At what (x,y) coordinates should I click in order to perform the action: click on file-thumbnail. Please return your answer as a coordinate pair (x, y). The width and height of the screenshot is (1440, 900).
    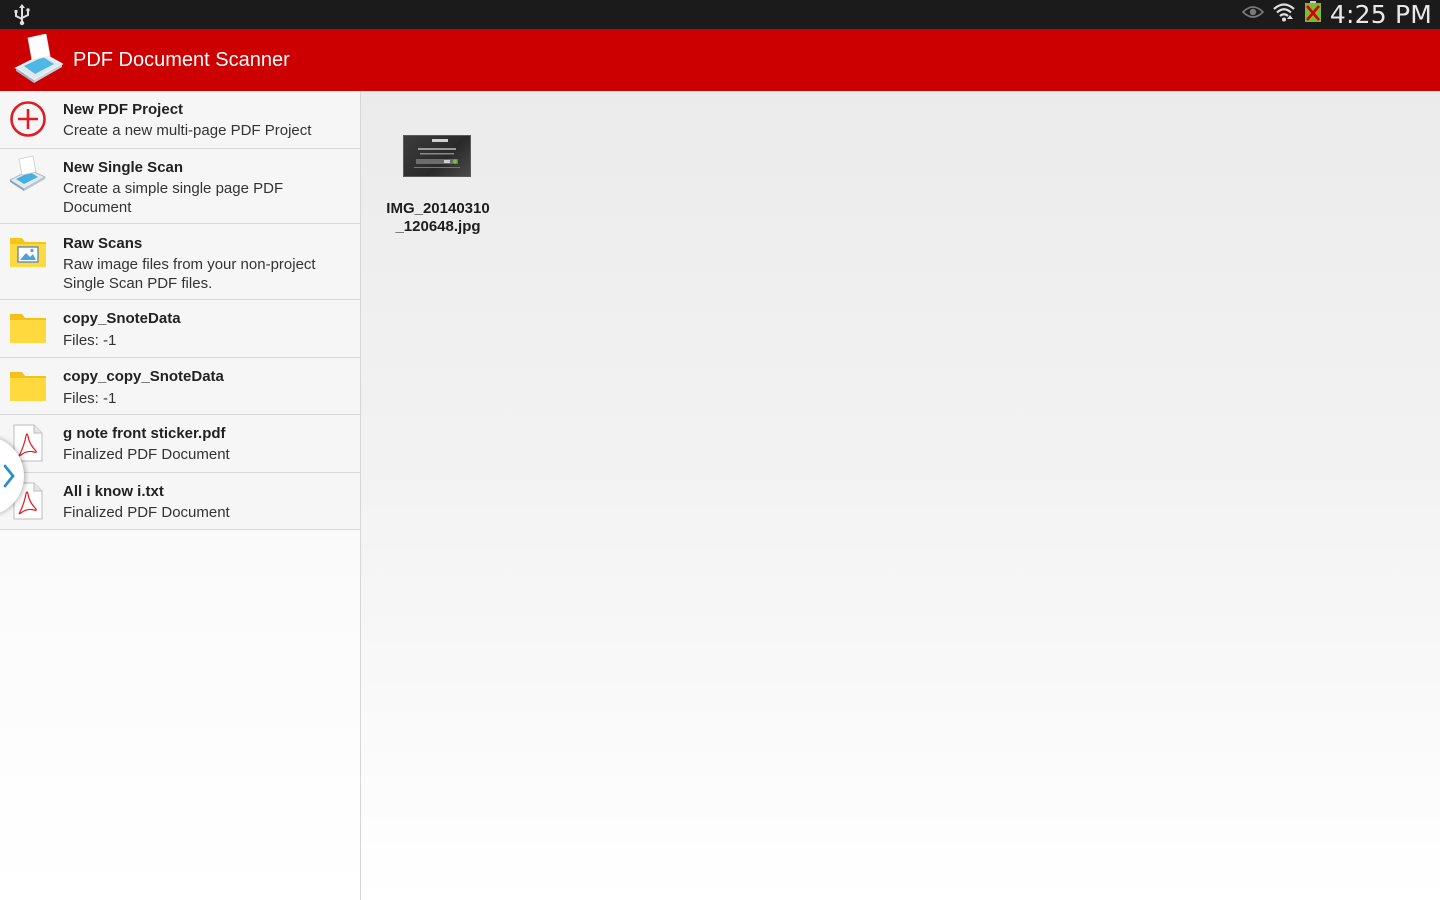
    Looking at the image, I should click on (437, 156).